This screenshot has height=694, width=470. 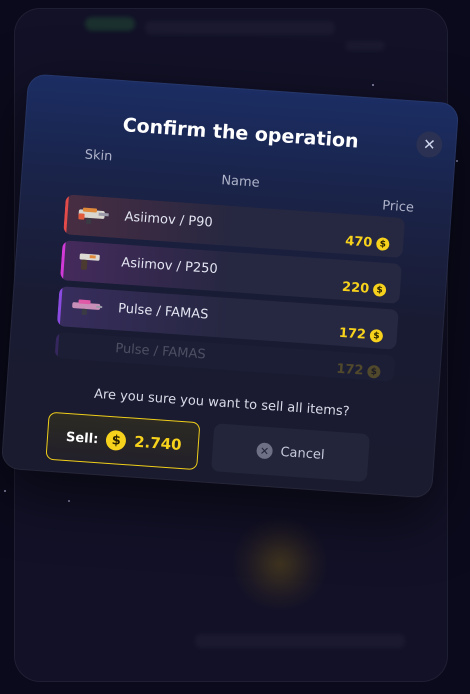 I want to click on p250-gun-icon, so click(x=89, y=261).